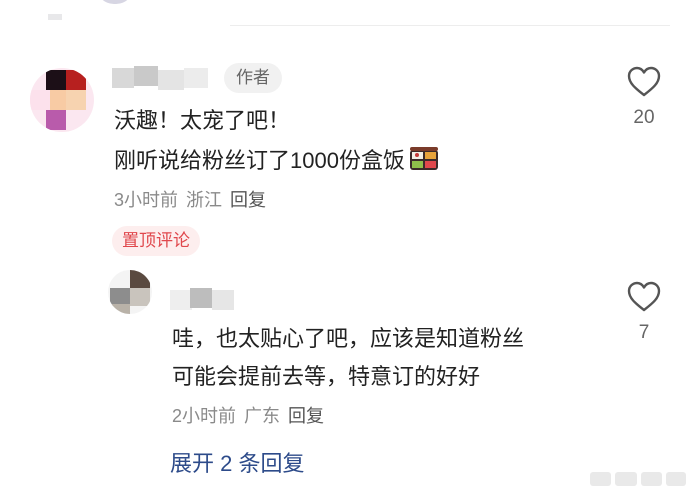  I want to click on location: 广东, so click(262, 416).